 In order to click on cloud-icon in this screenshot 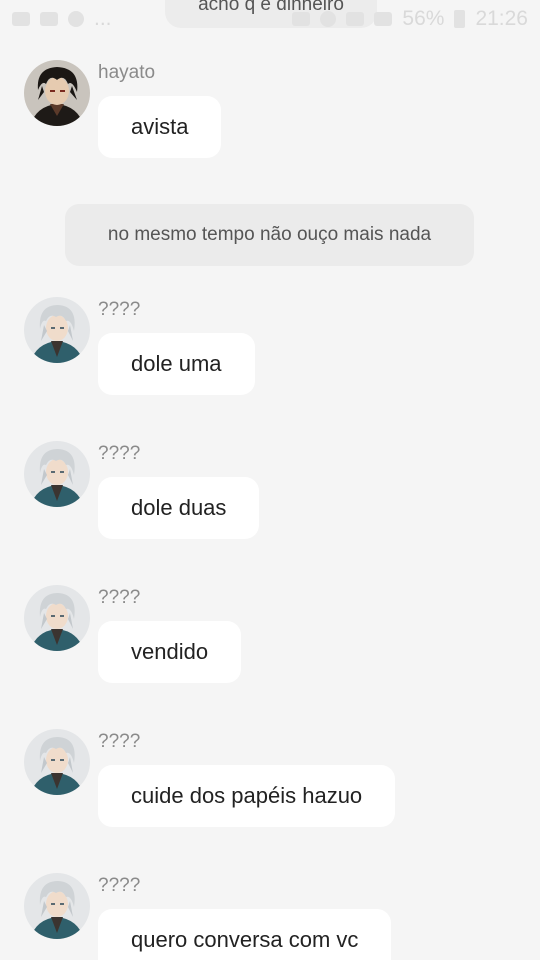, I will do `click(49, 19)`.